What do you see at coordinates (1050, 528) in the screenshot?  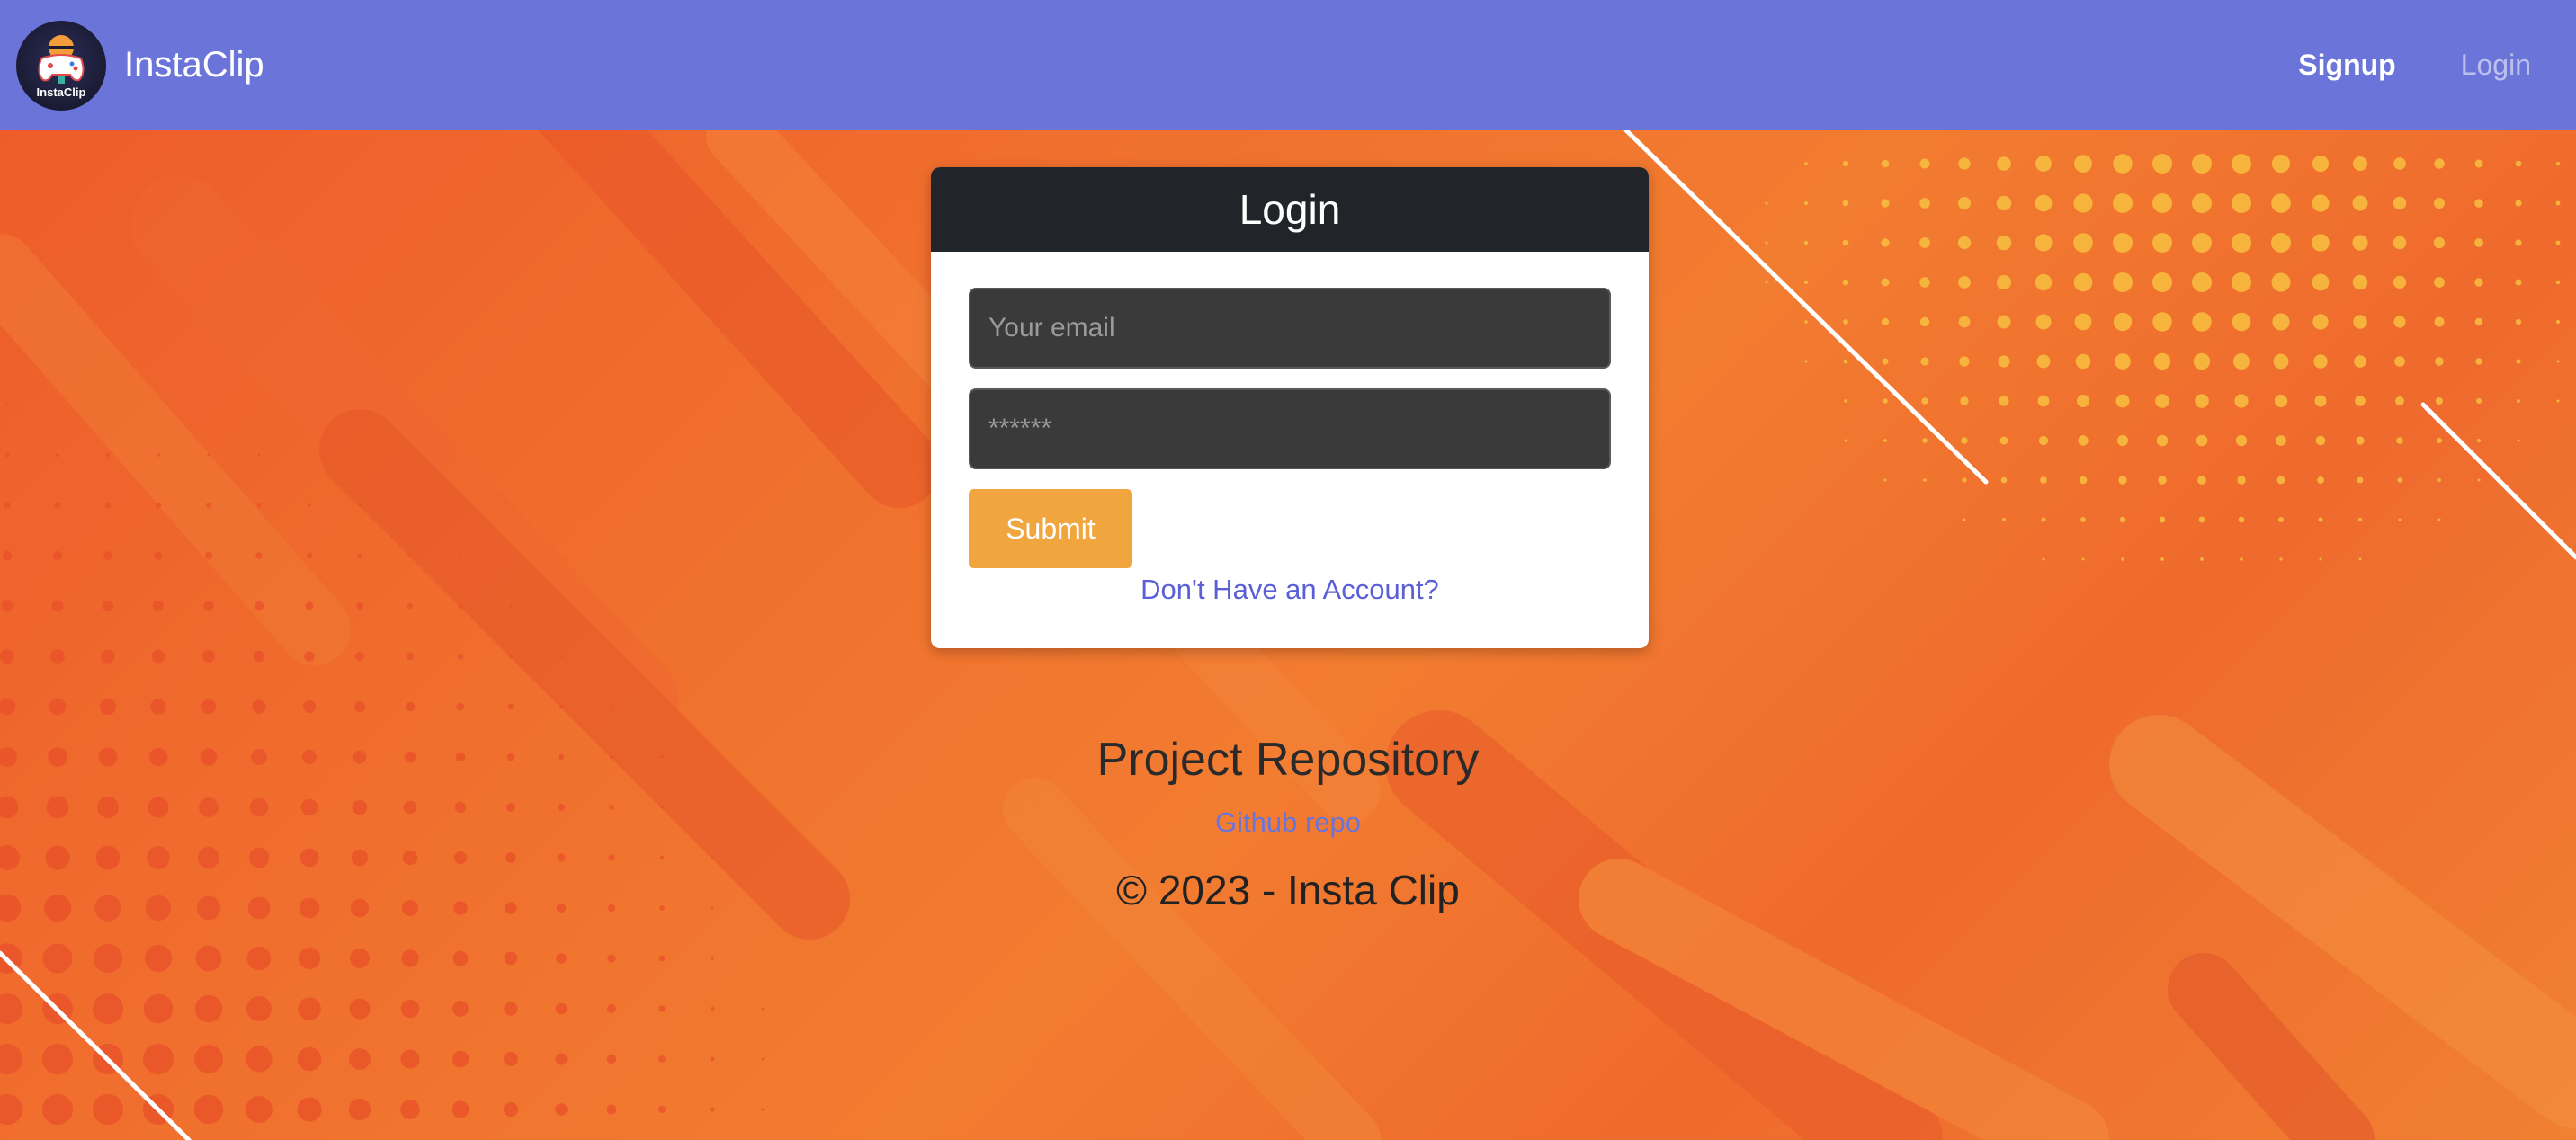 I see `submit-button: Submit` at bounding box center [1050, 528].